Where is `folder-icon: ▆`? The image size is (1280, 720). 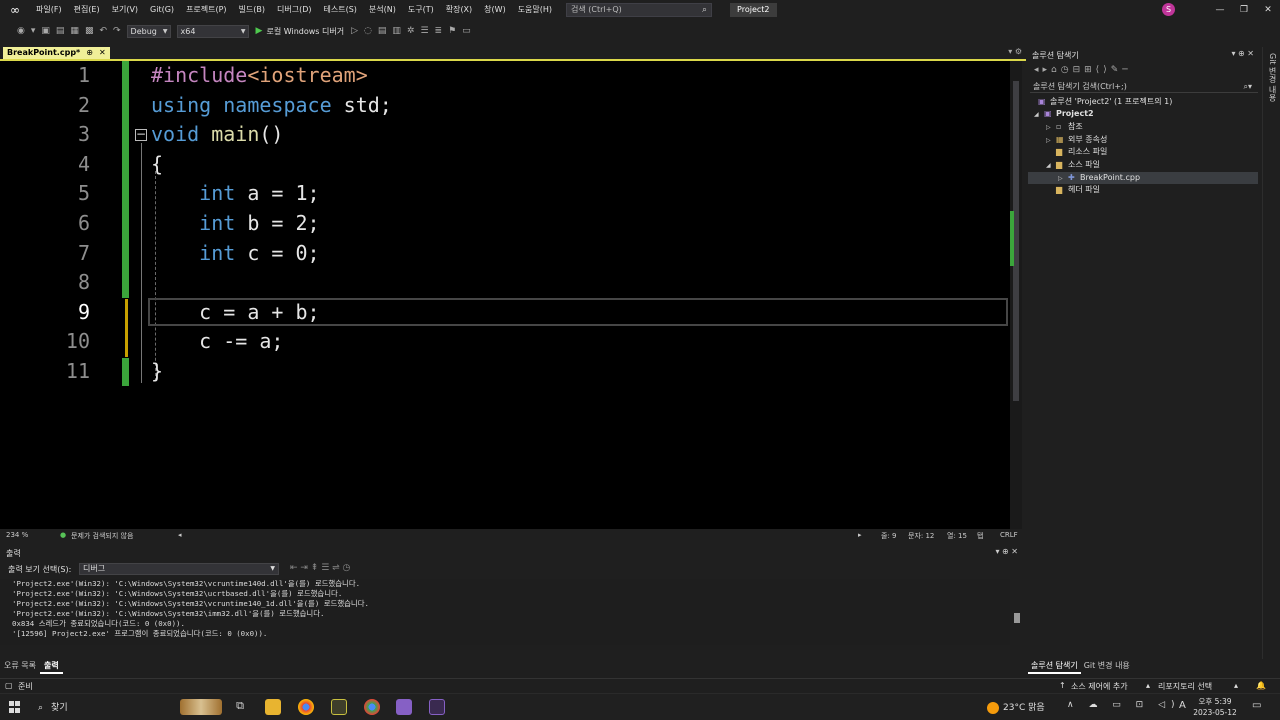
folder-icon: ▆ is located at coordinates (1059, 151).